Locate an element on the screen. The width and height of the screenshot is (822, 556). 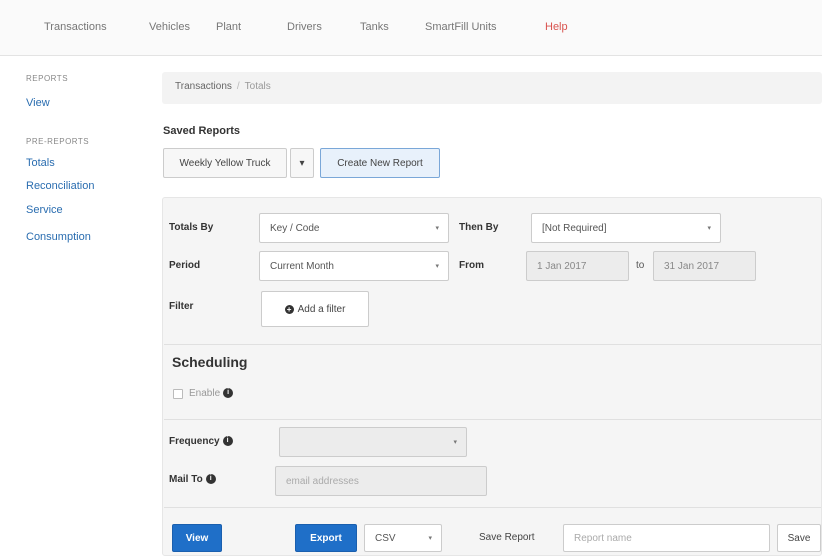
saved-report-dropdown-button: ▾ is located at coordinates (302, 163).